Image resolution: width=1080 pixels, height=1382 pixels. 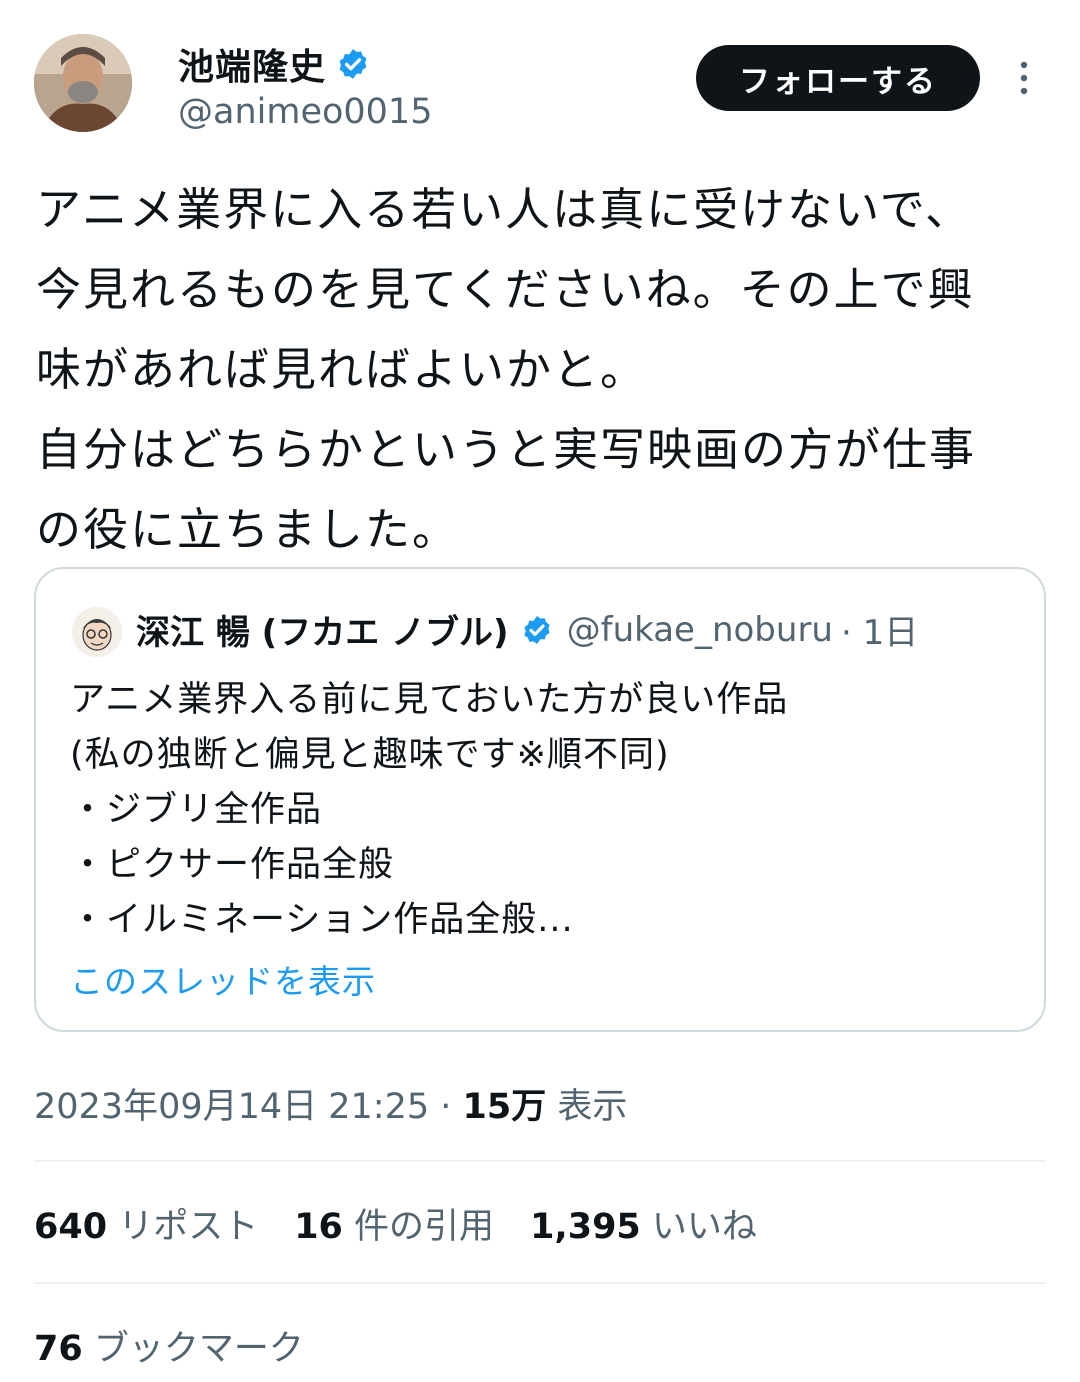 I want to click on show-thread-link: このスレッドを表示, so click(x=223, y=979).